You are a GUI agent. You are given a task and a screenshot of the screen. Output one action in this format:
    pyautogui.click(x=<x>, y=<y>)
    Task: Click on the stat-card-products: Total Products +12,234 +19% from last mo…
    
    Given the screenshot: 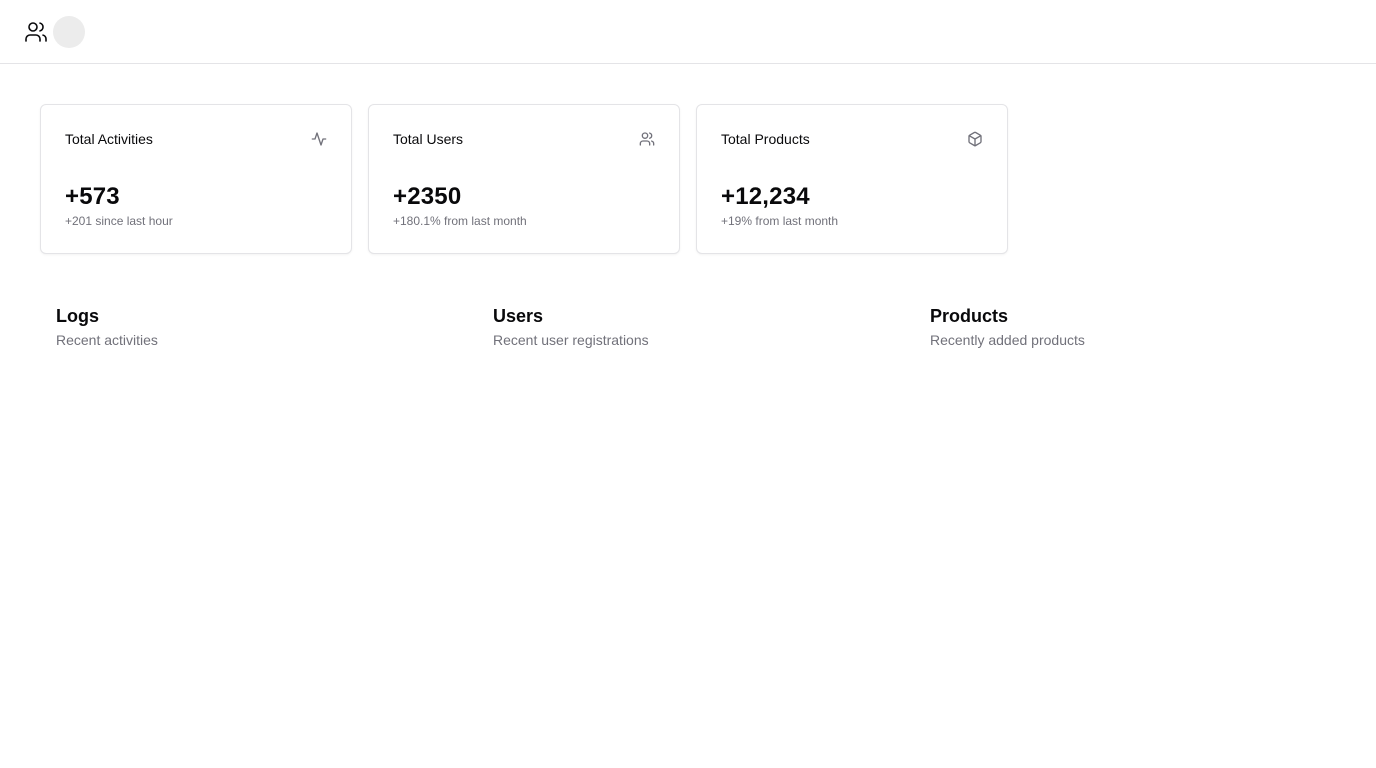 What is the action you would take?
    pyautogui.click(x=852, y=179)
    